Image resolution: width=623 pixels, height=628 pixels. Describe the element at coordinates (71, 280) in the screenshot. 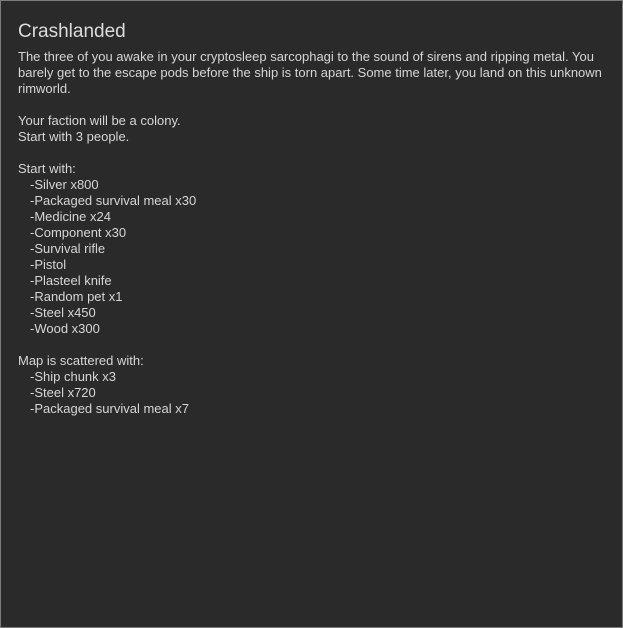

I see `list-item: -Plasteel knife` at that location.